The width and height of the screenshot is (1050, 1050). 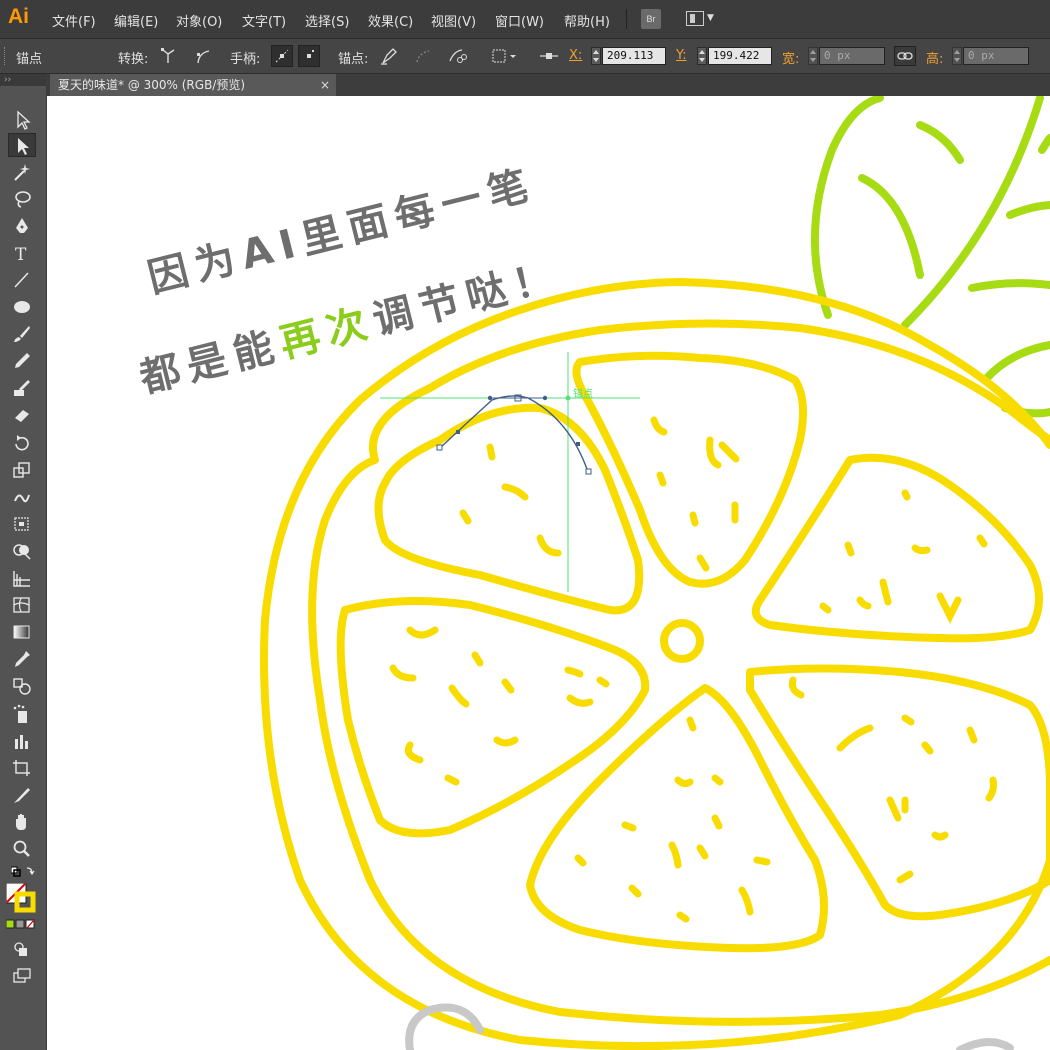 I want to click on arrange-documents-button: ▼, so click(x=703, y=19).